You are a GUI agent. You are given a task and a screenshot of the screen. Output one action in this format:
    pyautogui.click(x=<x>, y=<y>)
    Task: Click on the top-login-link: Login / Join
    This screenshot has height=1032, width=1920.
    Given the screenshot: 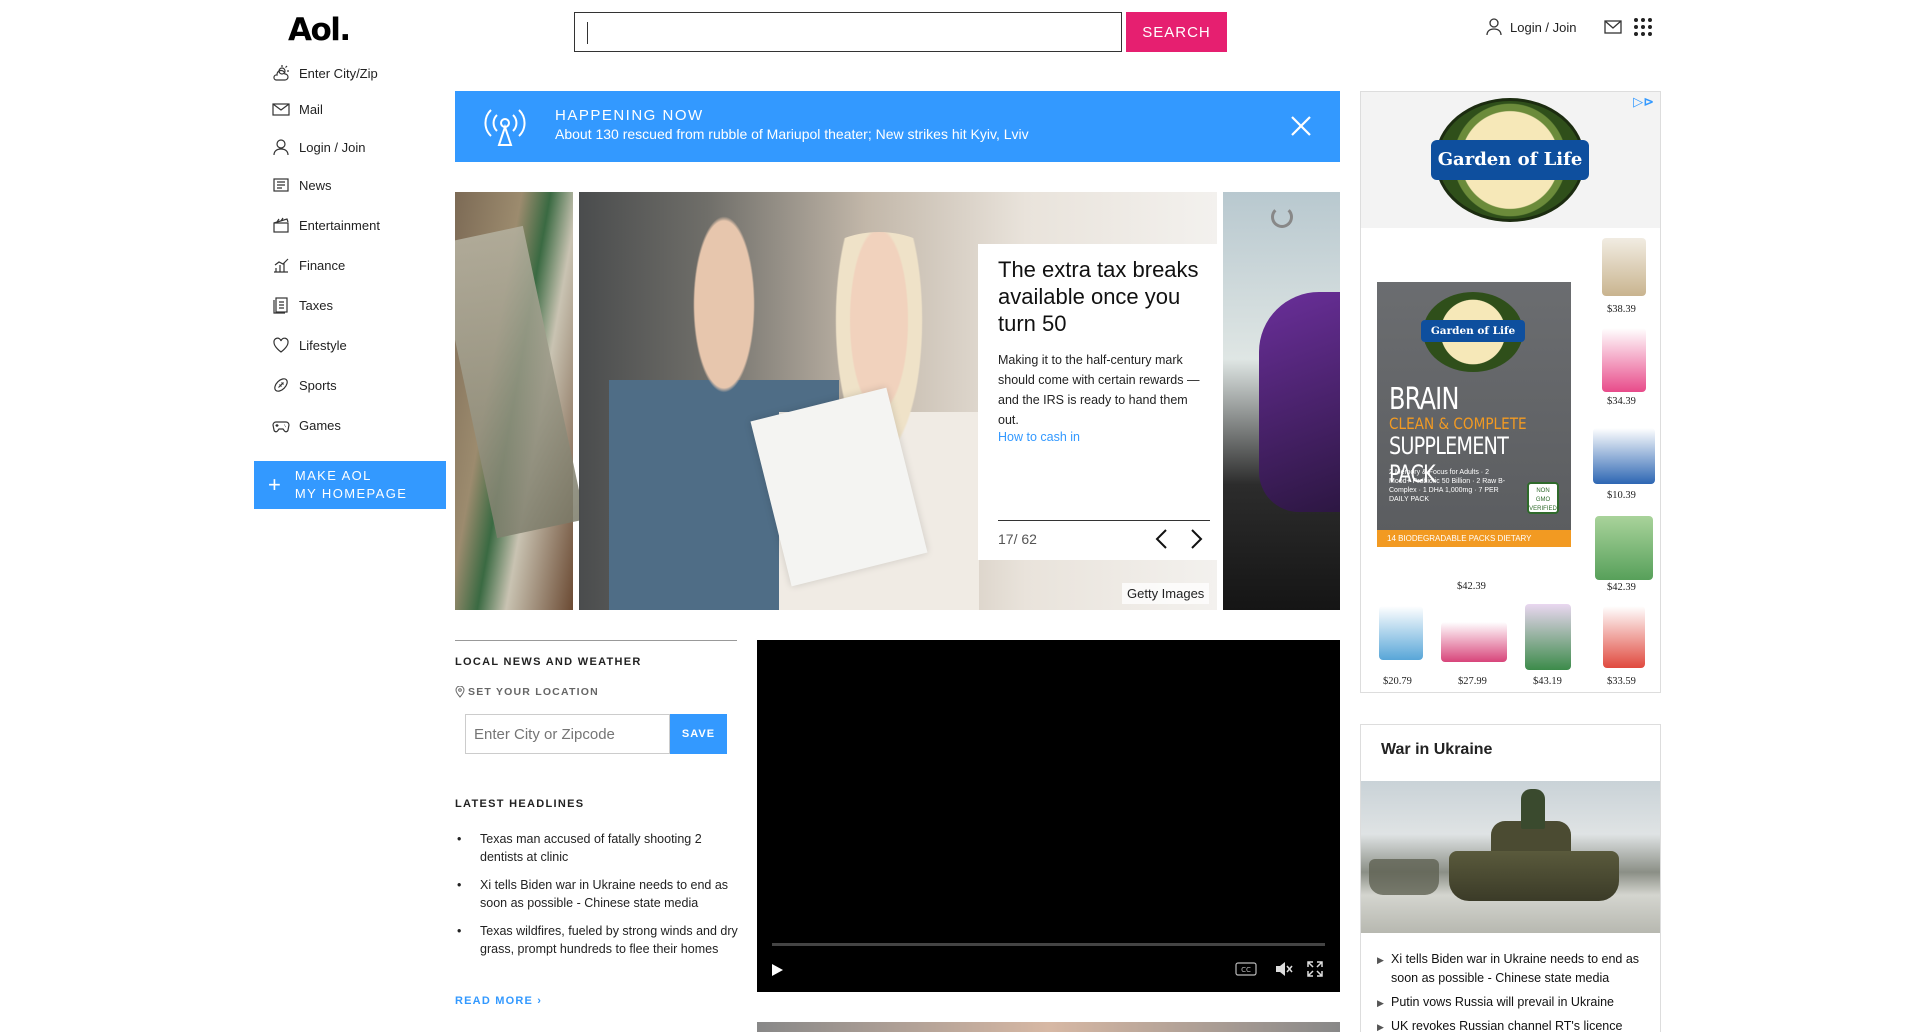 What is the action you would take?
    pyautogui.click(x=1531, y=27)
    